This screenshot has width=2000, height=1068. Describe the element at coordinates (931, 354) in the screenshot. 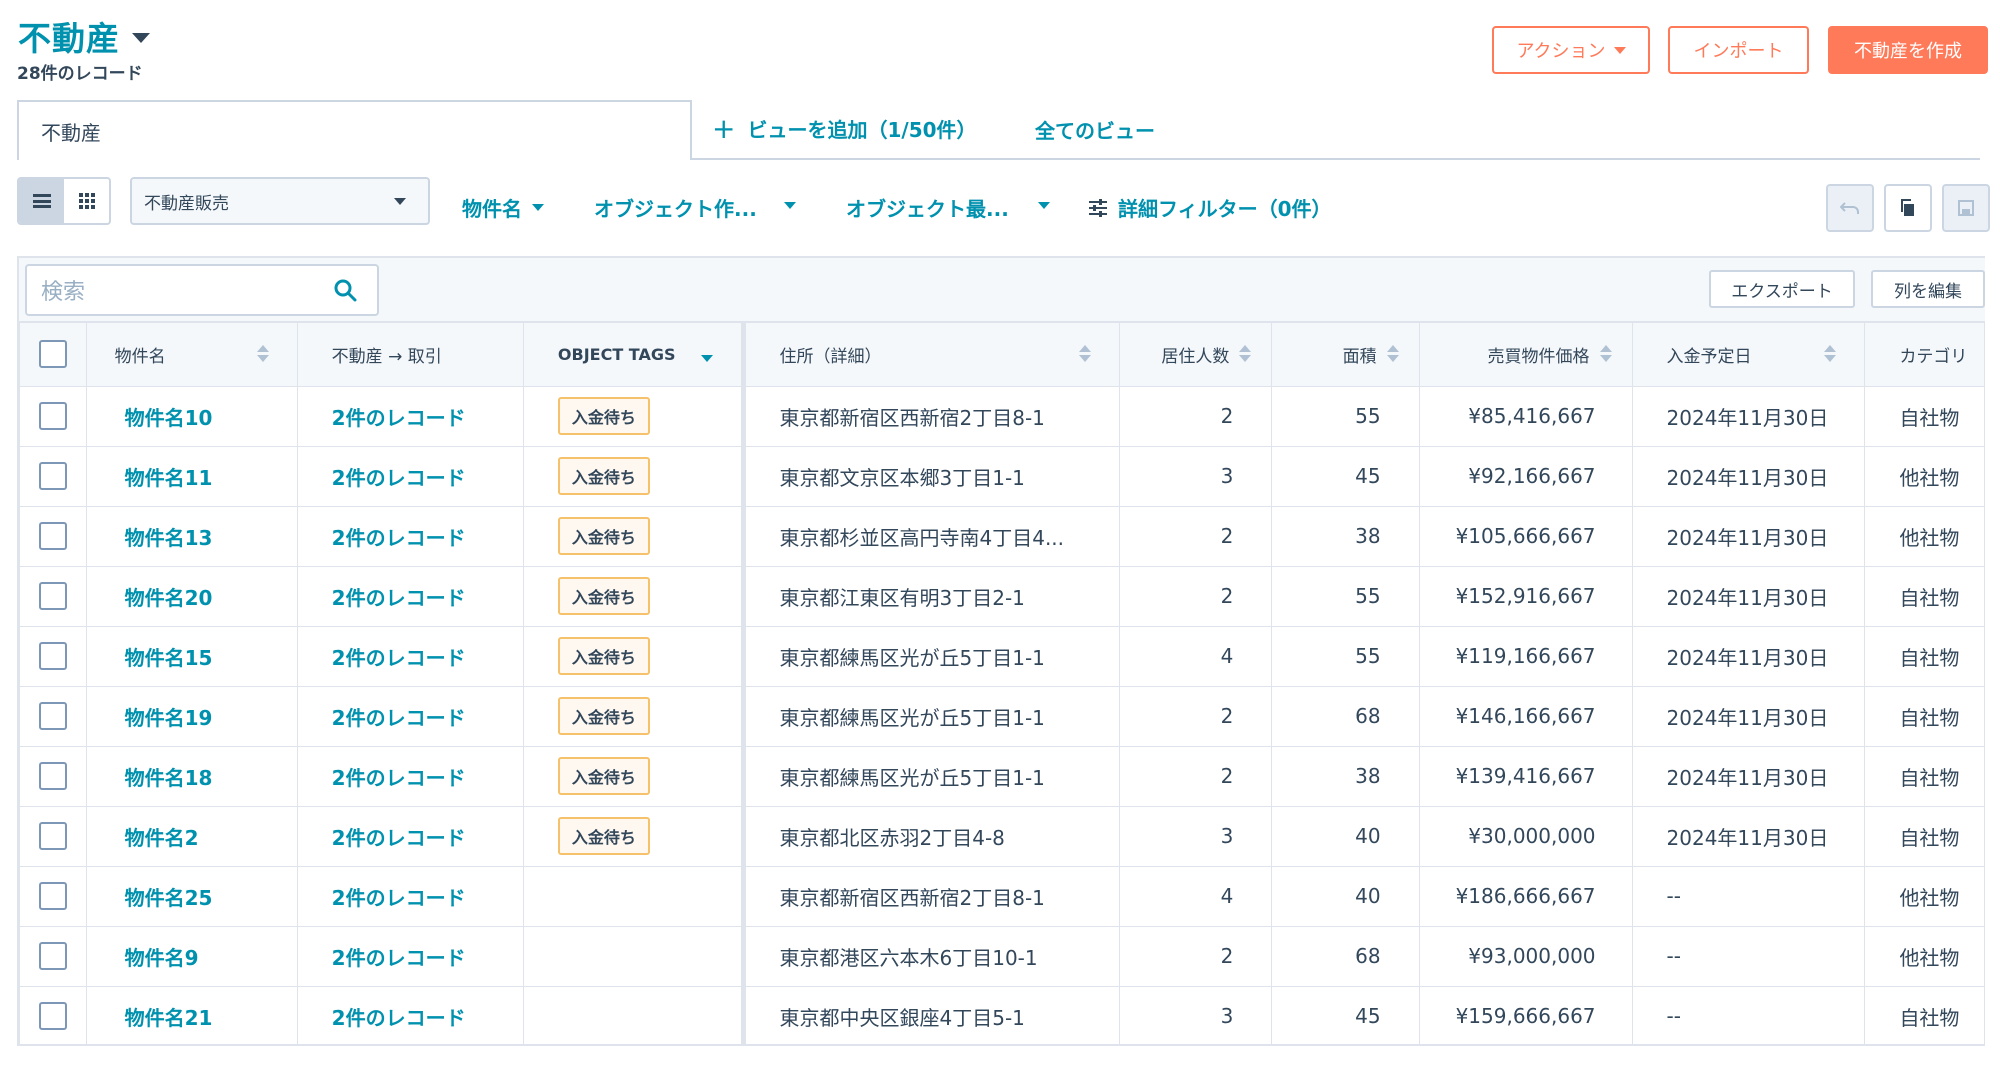

I see `column-header-address: 住所（詳細）` at that location.